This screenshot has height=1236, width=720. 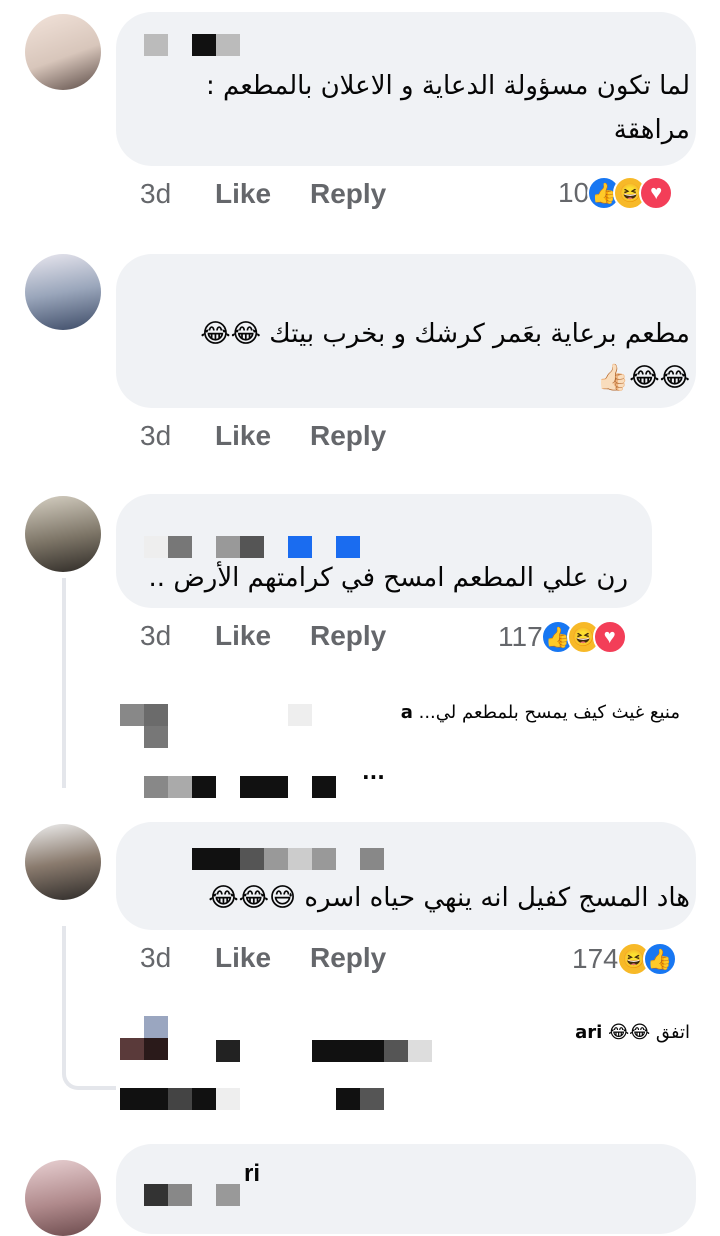 I want to click on reaction-count: 174, so click(x=595, y=958).